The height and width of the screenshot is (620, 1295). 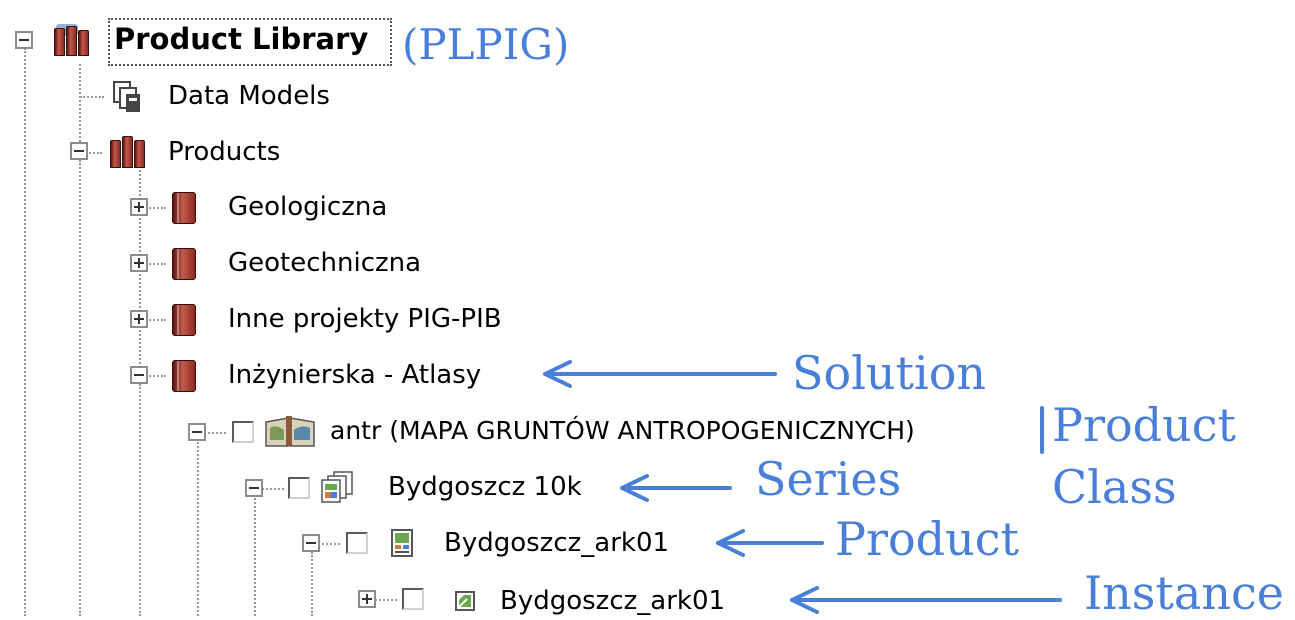 What do you see at coordinates (1144, 425) in the screenshot?
I see `product-class-annotation-line1: Product` at bounding box center [1144, 425].